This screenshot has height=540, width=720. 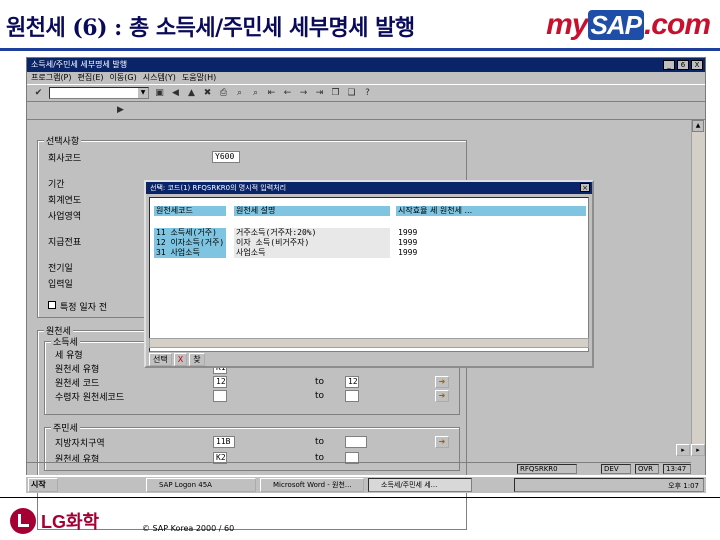 I want to click on minimize-button: _, so click(x=669, y=65).